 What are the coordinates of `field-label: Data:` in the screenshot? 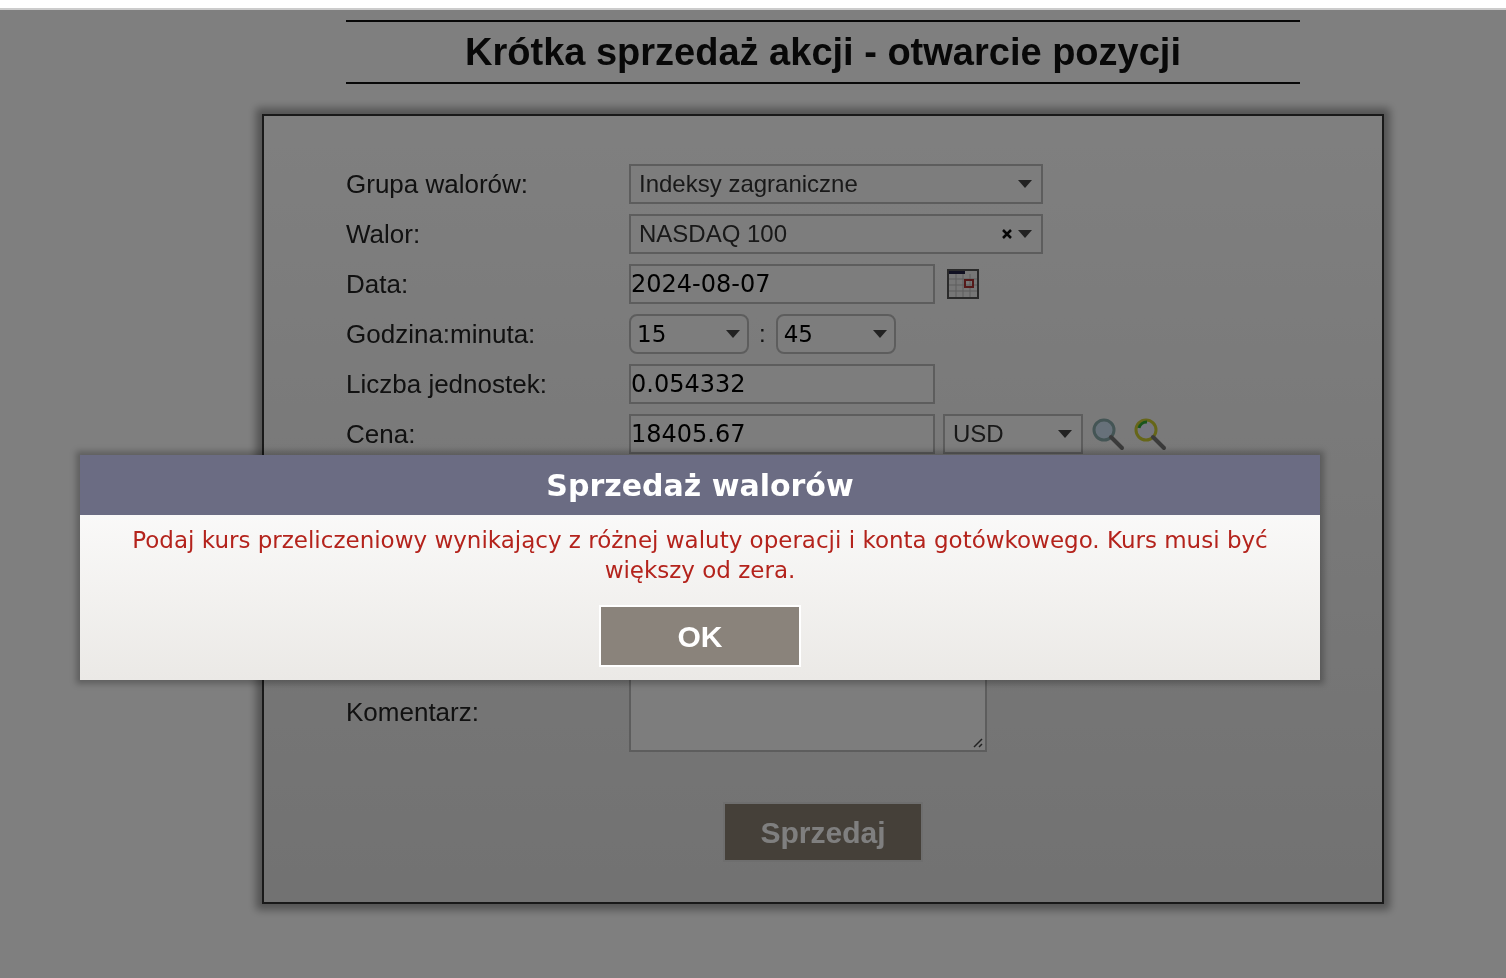 It's located at (378, 284).